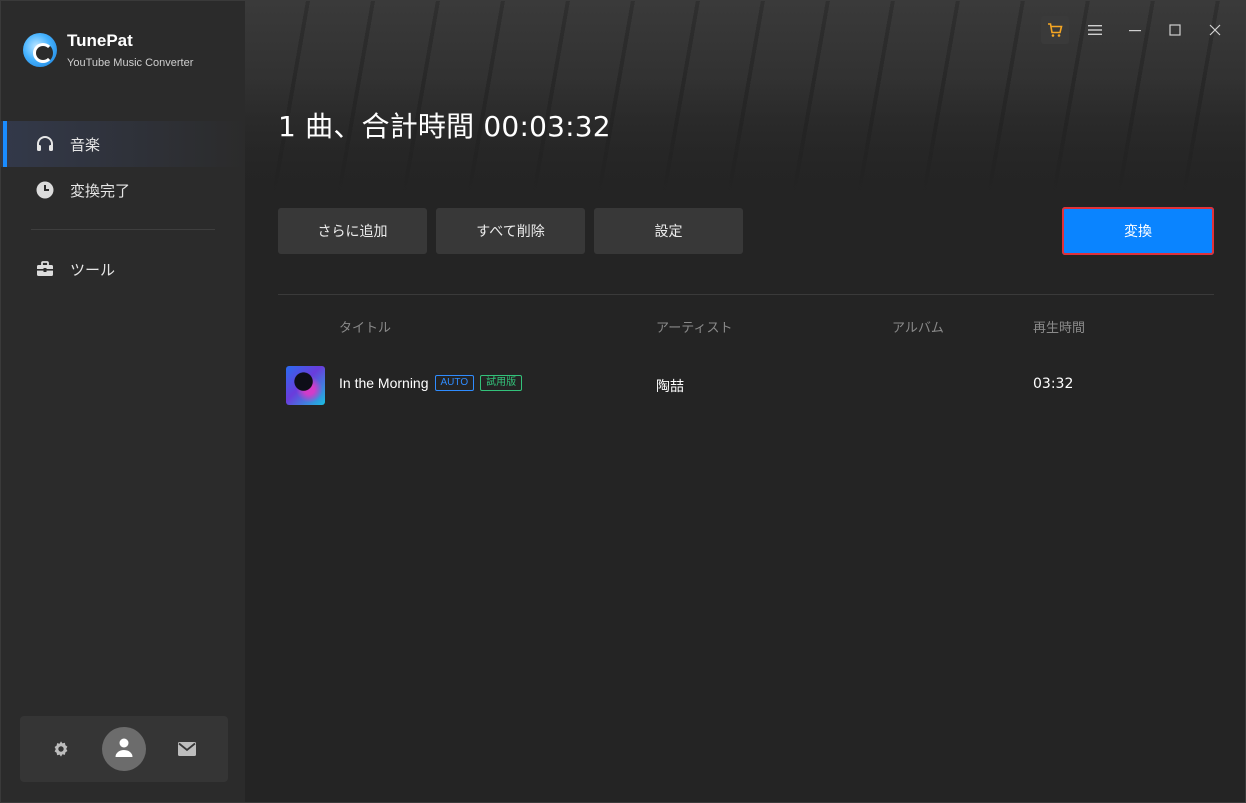 The height and width of the screenshot is (803, 1246). What do you see at coordinates (1138, 231) in the screenshot?
I see `convert-button: 変換` at bounding box center [1138, 231].